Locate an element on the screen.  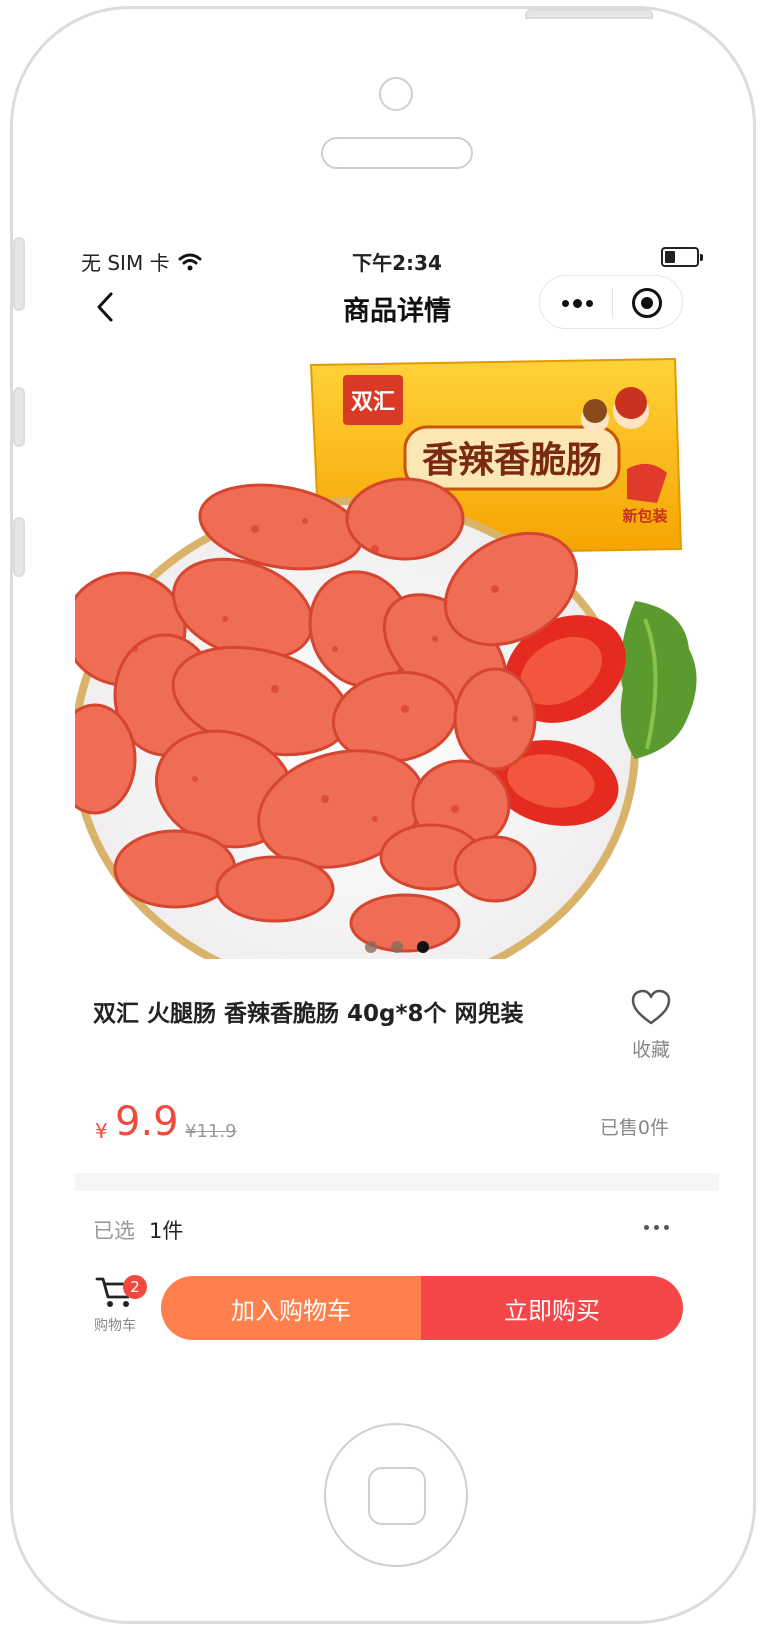
add-to-cart-button: 加入购物车 is located at coordinates (291, 1308).